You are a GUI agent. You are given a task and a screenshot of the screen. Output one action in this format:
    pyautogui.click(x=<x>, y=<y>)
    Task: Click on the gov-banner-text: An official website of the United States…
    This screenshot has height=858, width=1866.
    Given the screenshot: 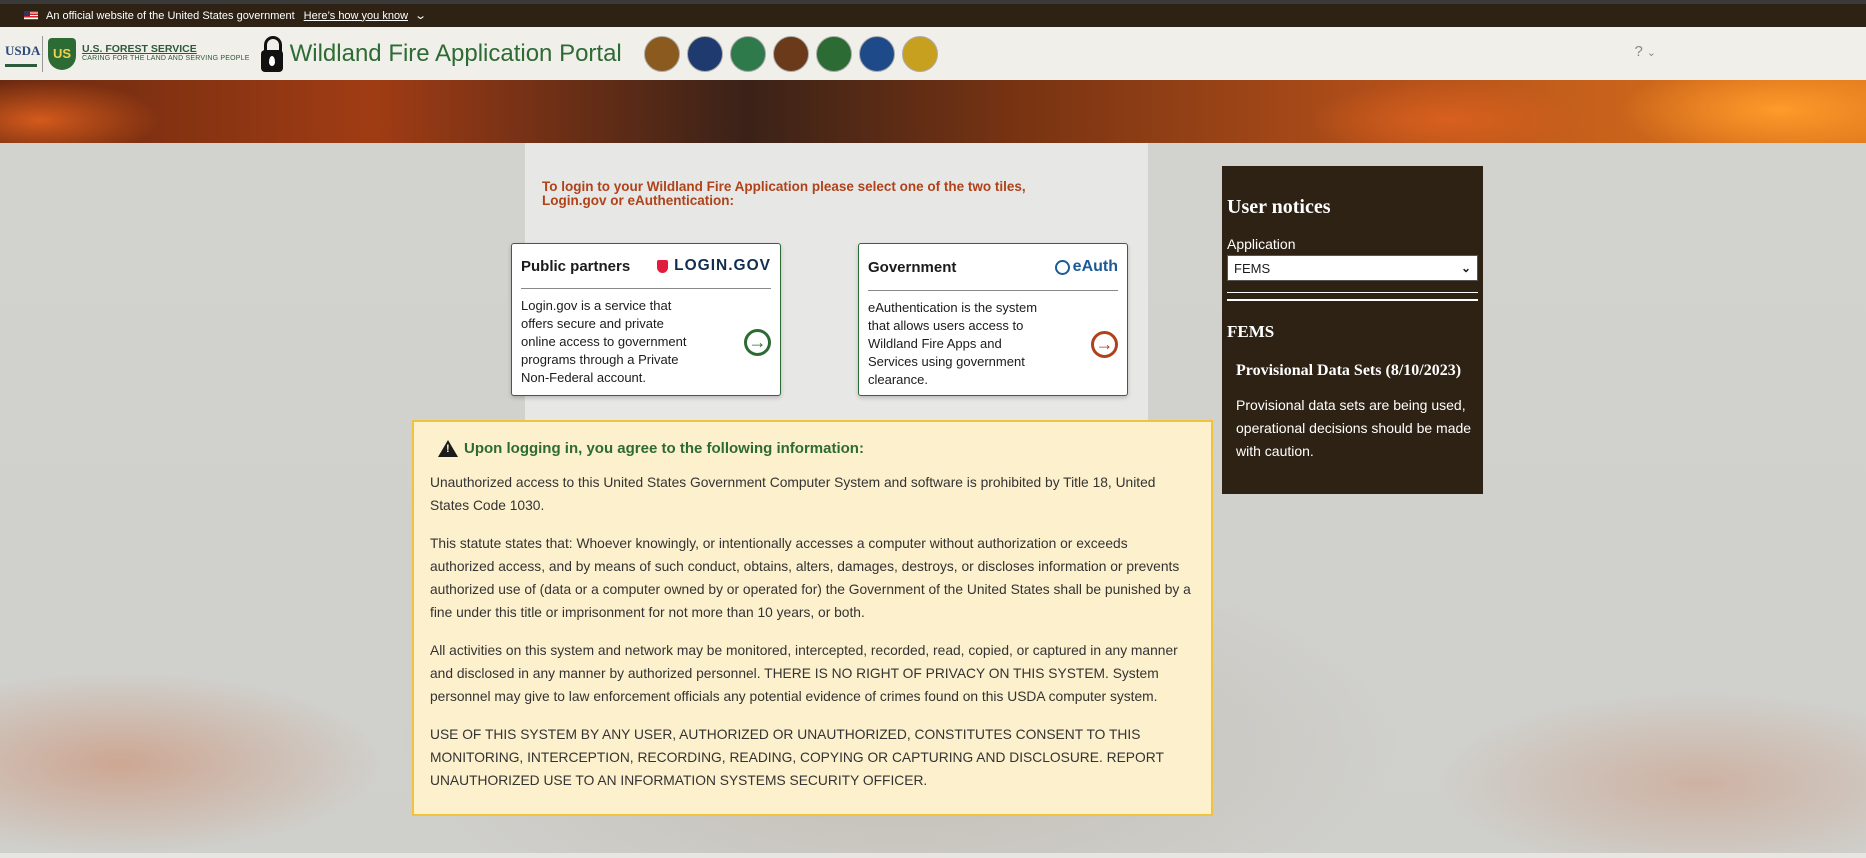 What is the action you would take?
    pyautogui.click(x=170, y=15)
    